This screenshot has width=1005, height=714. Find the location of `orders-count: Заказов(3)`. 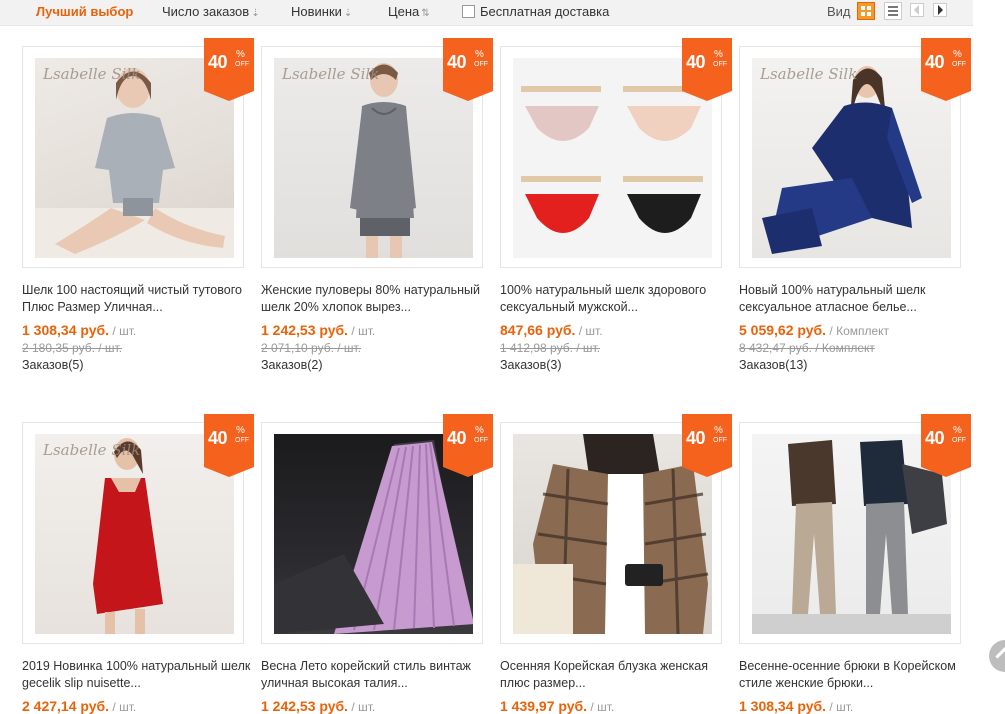

orders-count: Заказов(3) is located at coordinates (531, 365).